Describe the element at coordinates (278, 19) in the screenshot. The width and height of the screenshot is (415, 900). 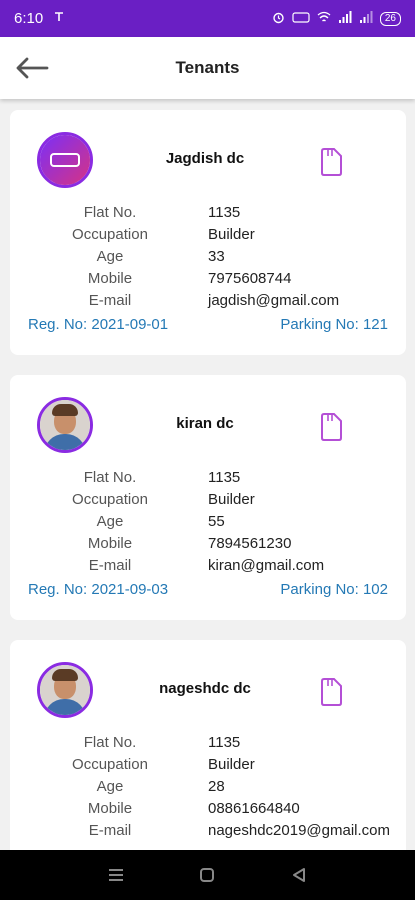
I see `alarm-icon` at that location.